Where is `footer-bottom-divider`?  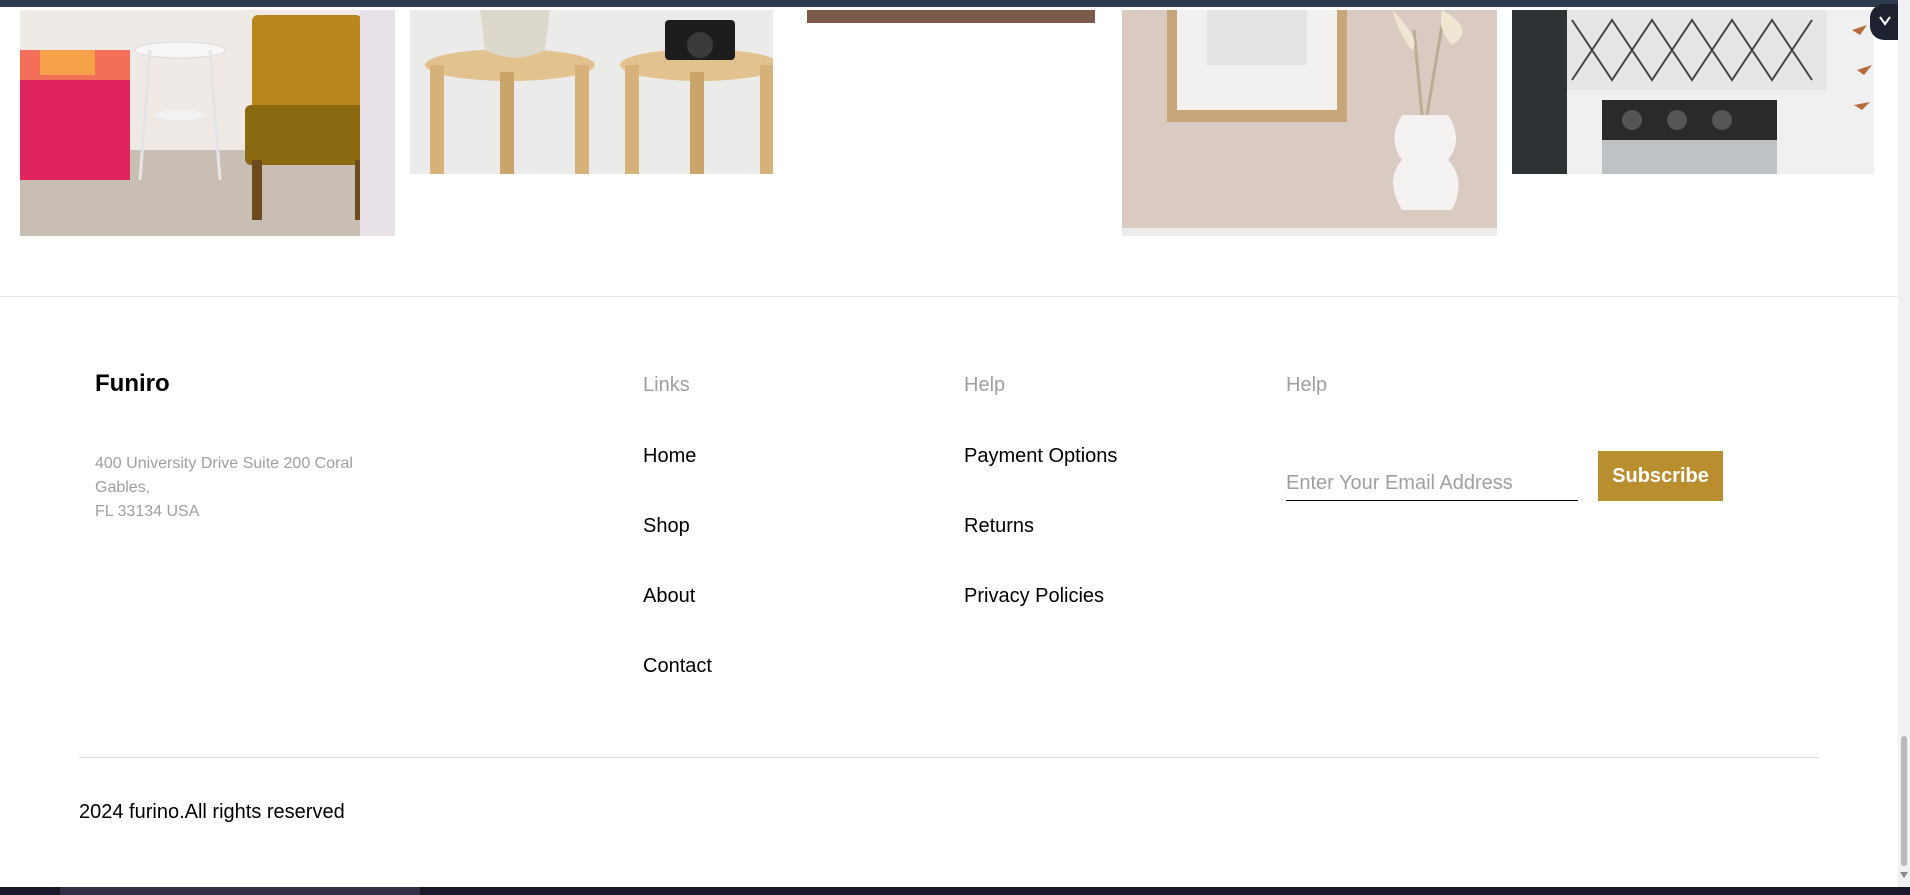 footer-bottom-divider is located at coordinates (949, 757).